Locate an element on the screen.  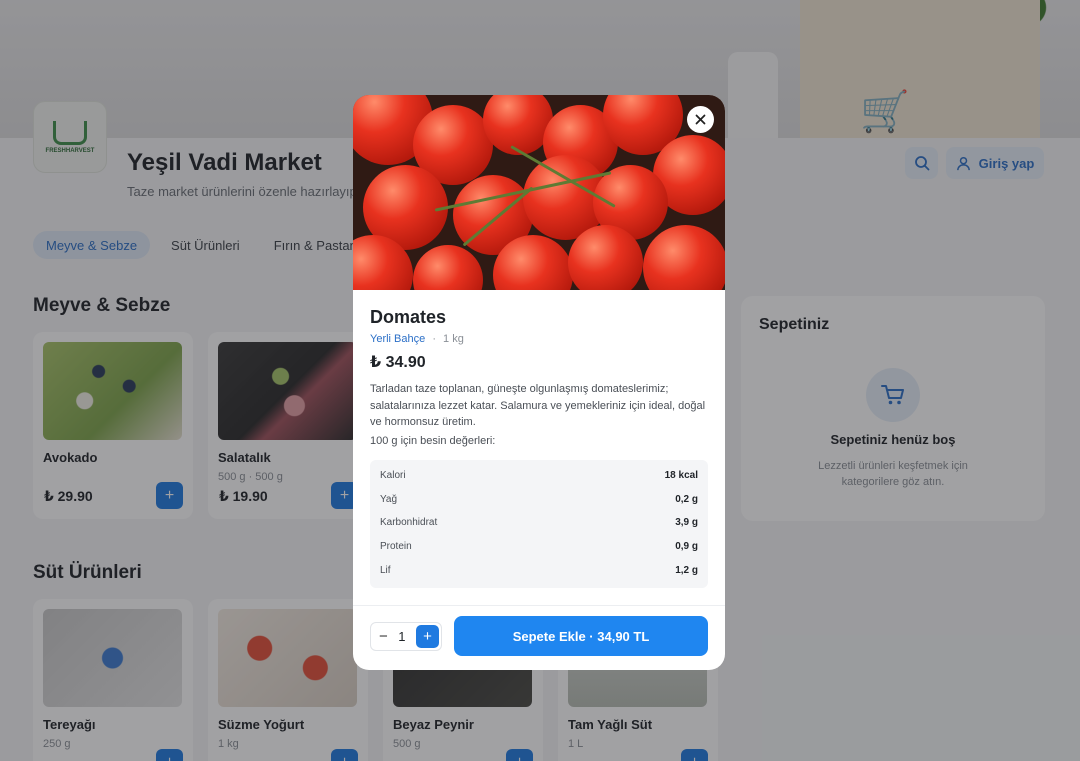
quantity-value: 1 is located at coordinates (402, 636).